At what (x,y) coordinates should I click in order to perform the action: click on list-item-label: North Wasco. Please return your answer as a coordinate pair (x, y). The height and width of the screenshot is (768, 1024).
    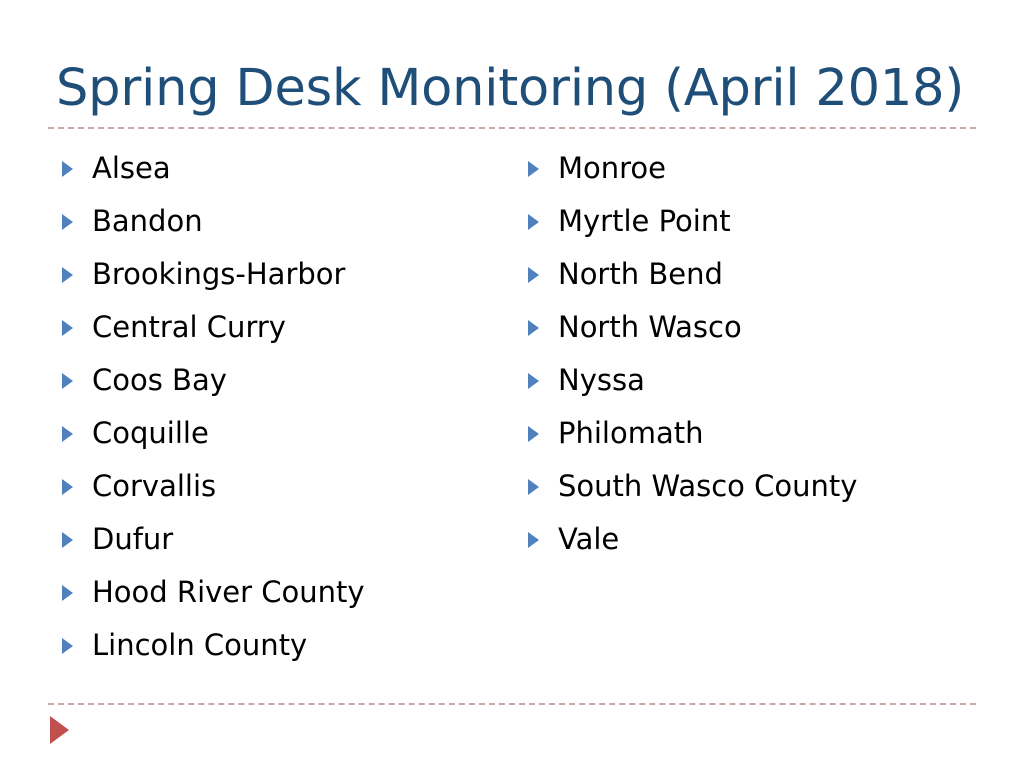
    Looking at the image, I should click on (650, 327).